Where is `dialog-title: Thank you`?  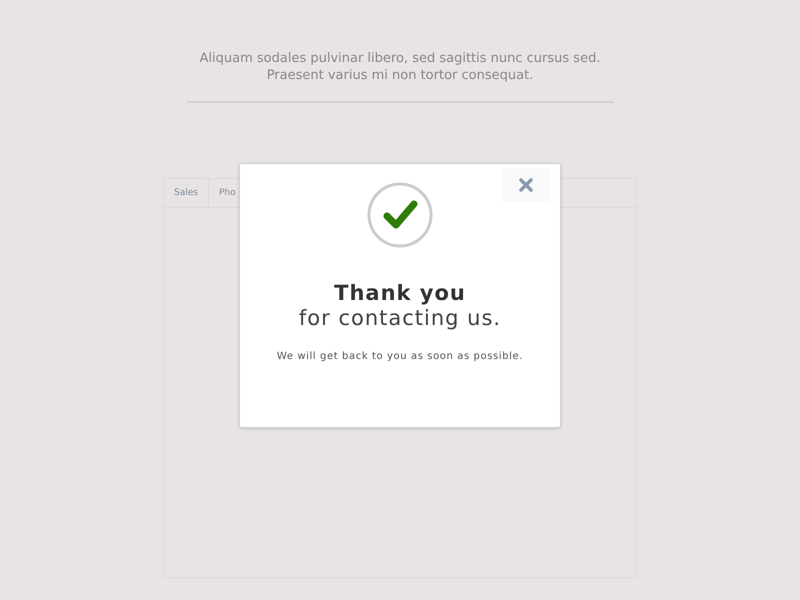 dialog-title: Thank you is located at coordinates (400, 293).